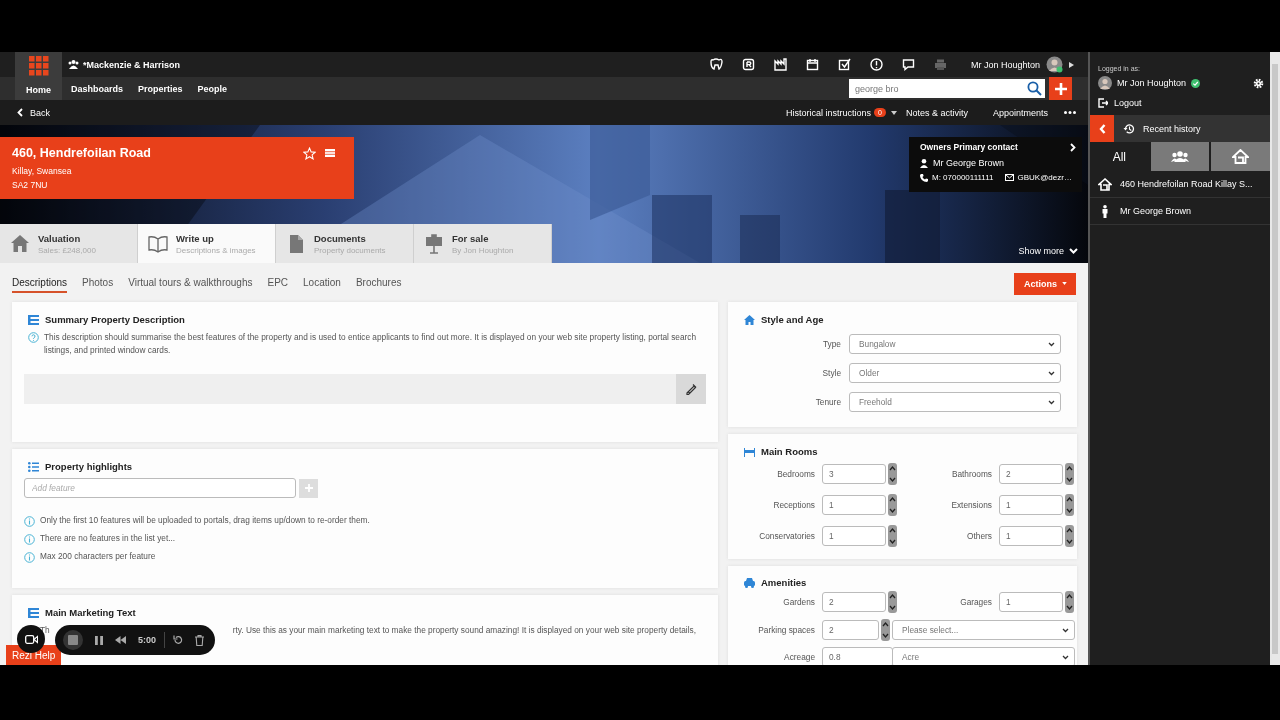 The height and width of the screenshot is (720, 1280). What do you see at coordinates (780, 64) in the screenshot?
I see `factory-icon` at bounding box center [780, 64].